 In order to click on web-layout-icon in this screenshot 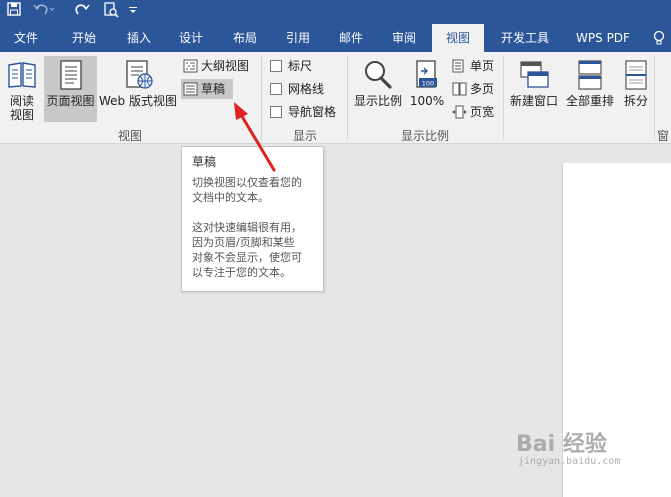, I will do `click(139, 74)`.